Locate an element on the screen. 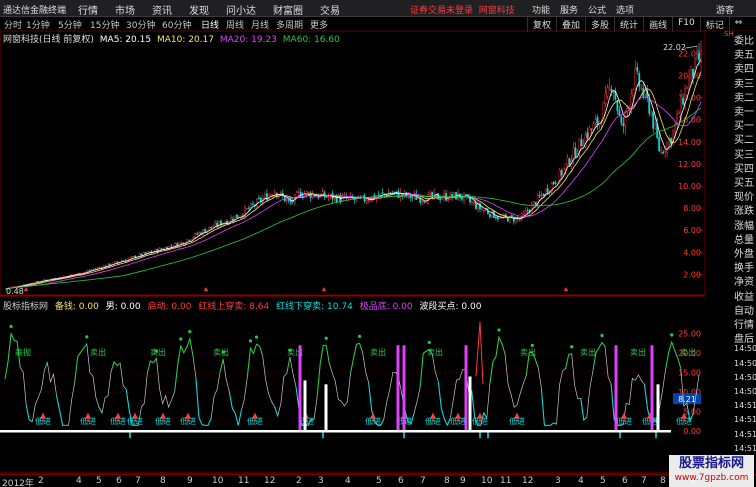 The height and width of the screenshot is (487, 756). period-30min: 30分钟 is located at coordinates (140, 24).